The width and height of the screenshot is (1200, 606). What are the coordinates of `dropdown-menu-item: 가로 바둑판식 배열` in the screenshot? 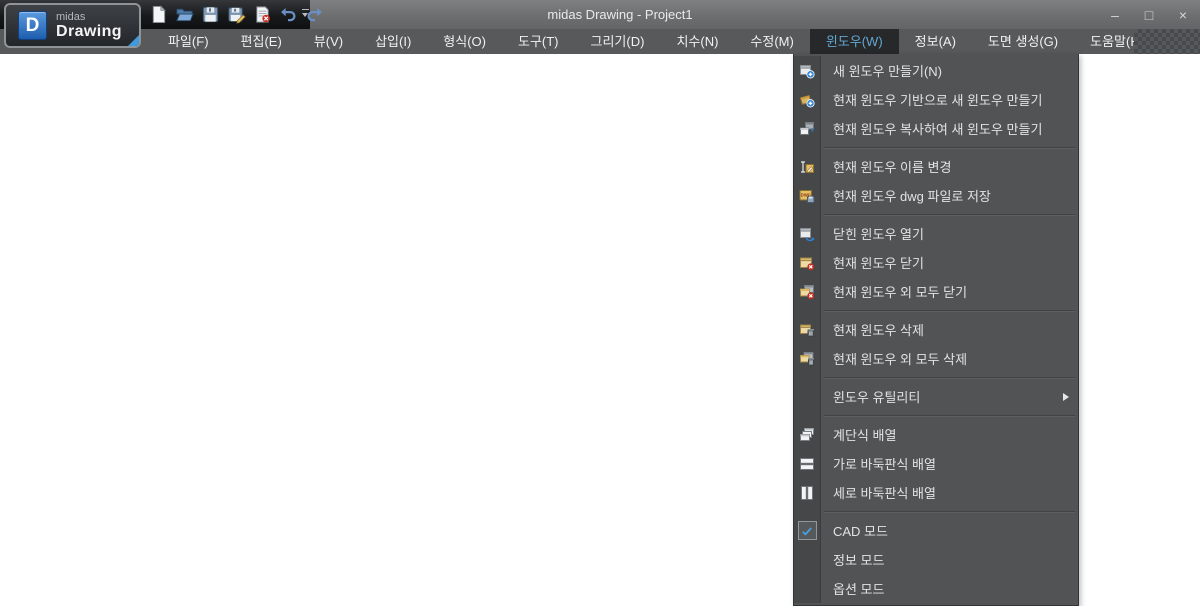 It's located at (936, 463).